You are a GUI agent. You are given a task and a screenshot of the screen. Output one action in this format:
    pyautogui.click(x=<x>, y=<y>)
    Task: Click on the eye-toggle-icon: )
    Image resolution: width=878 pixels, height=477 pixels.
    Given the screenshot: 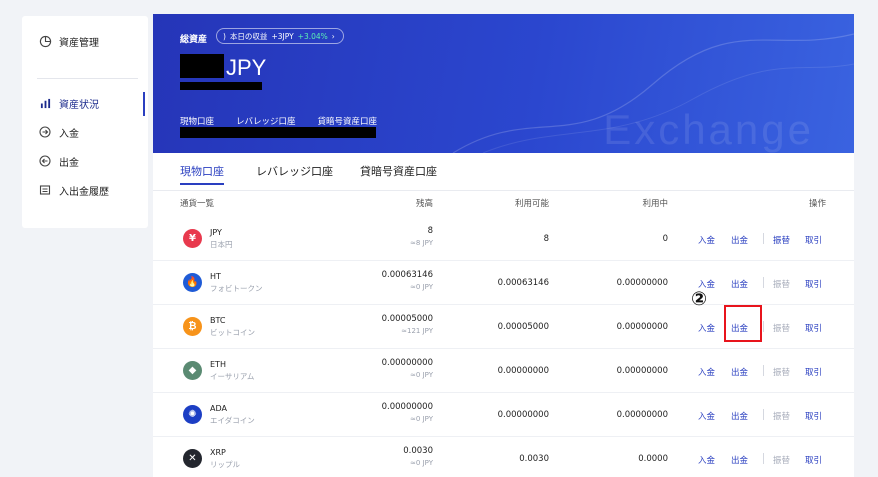 What is the action you would take?
    pyautogui.click(x=224, y=36)
    